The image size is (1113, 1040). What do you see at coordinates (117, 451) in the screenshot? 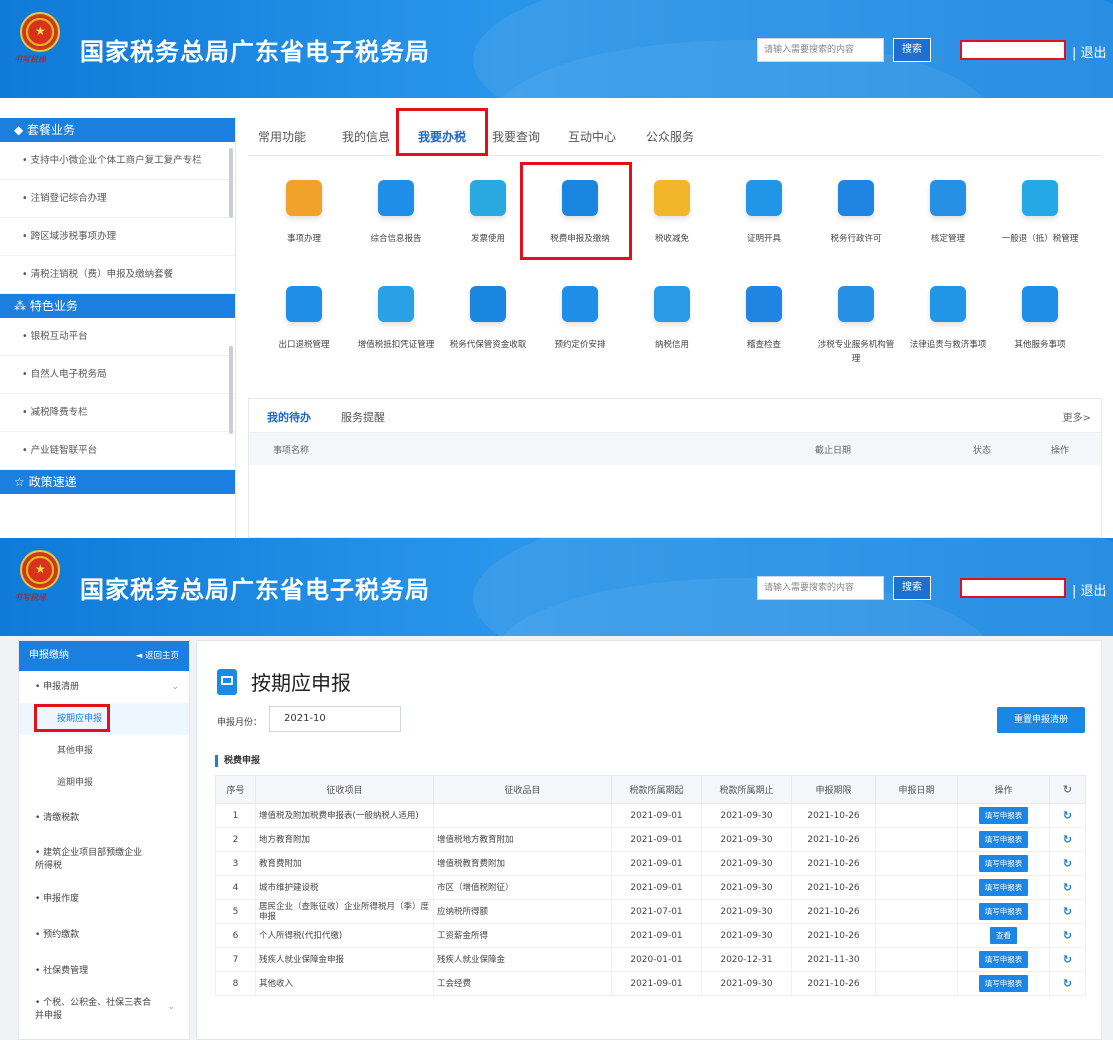
I see `sidebar-item: • 产业链智联平台` at bounding box center [117, 451].